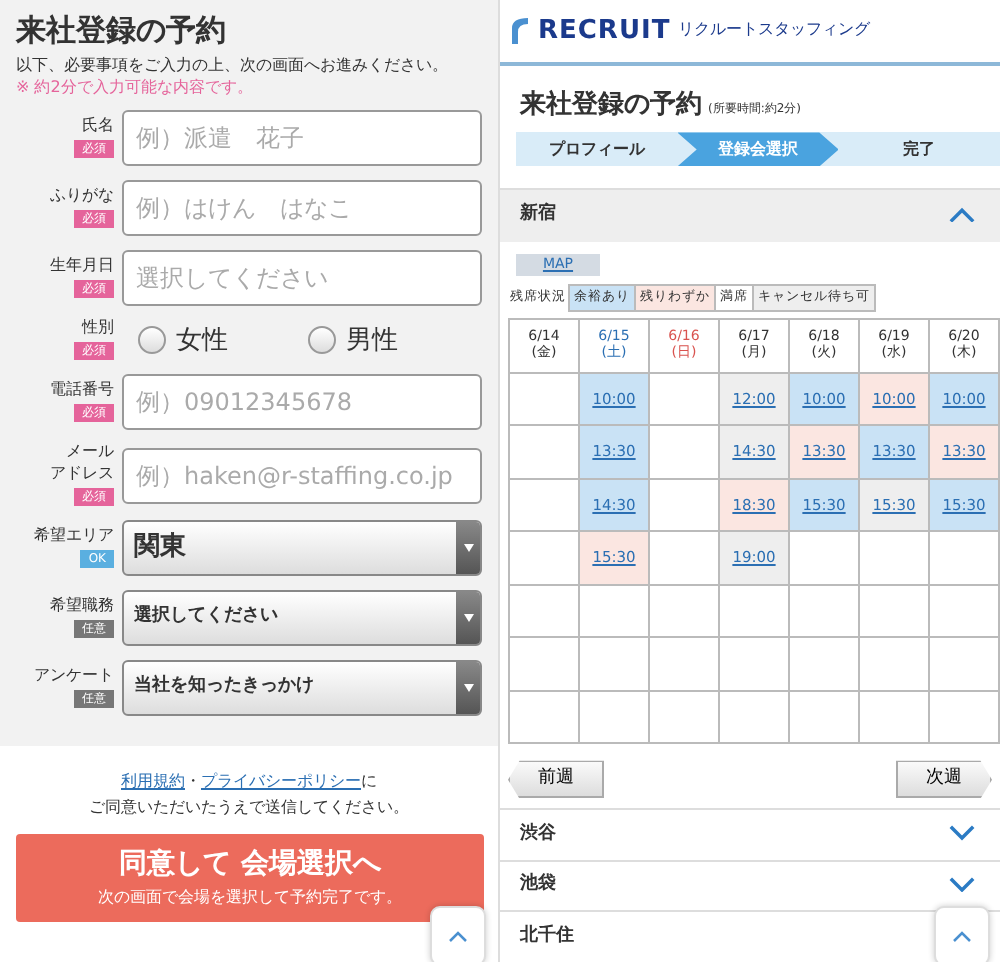 The width and height of the screenshot is (1000, 962). What do you see at coordinates (774, 30) in the screenshot?
I see `logo-subtitle: リクルートスタッフィング` at bounding box center [774, 30].